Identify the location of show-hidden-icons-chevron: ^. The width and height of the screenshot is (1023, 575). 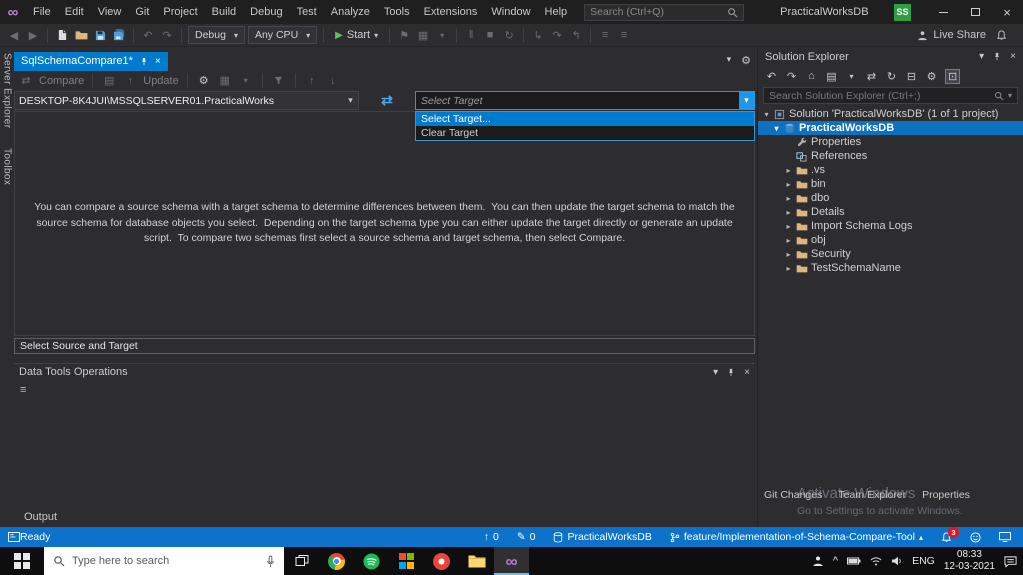
(835, 561).